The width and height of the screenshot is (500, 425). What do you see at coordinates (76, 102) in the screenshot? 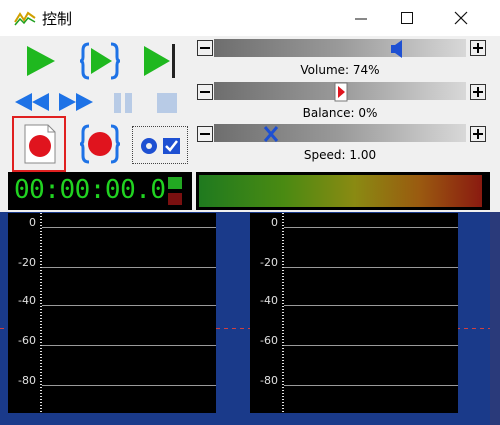
I see `fast-forward-button` at bounding box center [76, 102].